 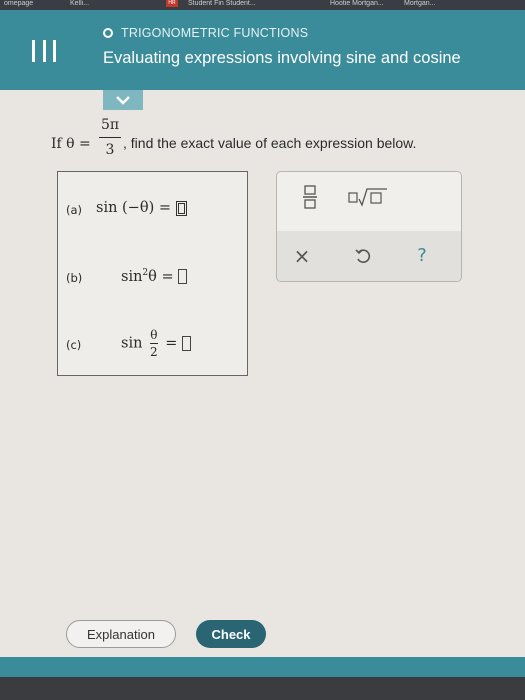 What do you see at coordinates (181, 208) in the screenshot?
I see `answer-input-a` at bounding box center [181, 208].